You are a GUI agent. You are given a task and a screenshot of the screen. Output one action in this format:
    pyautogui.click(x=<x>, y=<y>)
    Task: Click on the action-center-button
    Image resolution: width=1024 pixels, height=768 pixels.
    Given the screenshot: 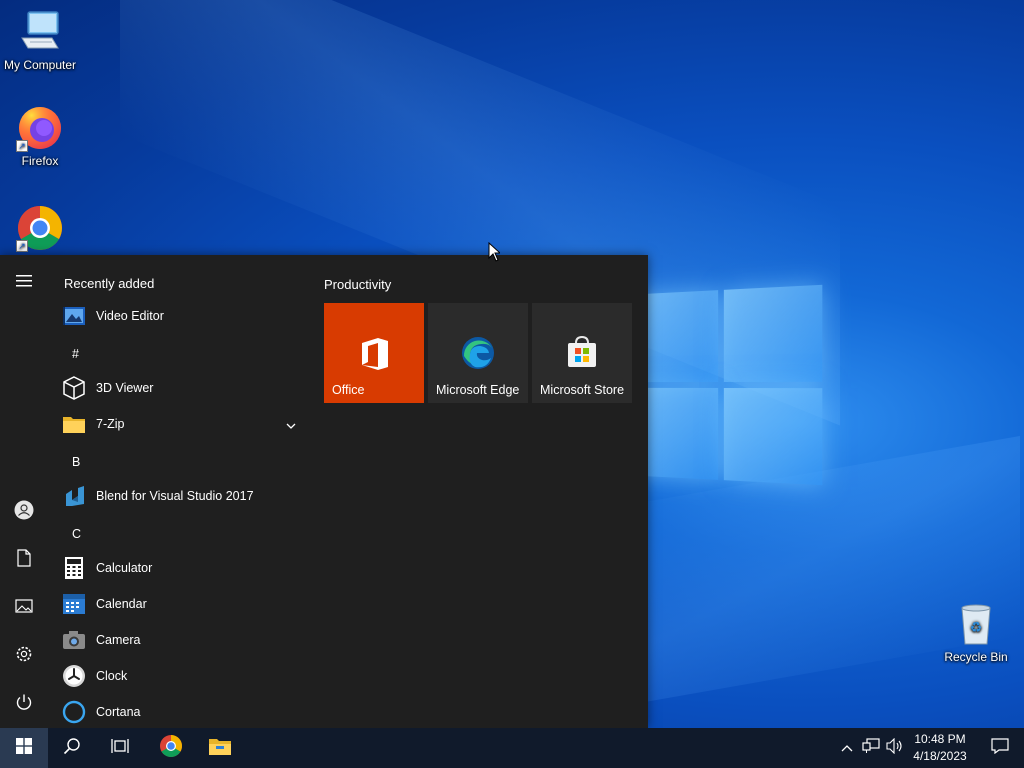 What is the action you would take?
    pyautogui.click(x=1000, y=748)
    